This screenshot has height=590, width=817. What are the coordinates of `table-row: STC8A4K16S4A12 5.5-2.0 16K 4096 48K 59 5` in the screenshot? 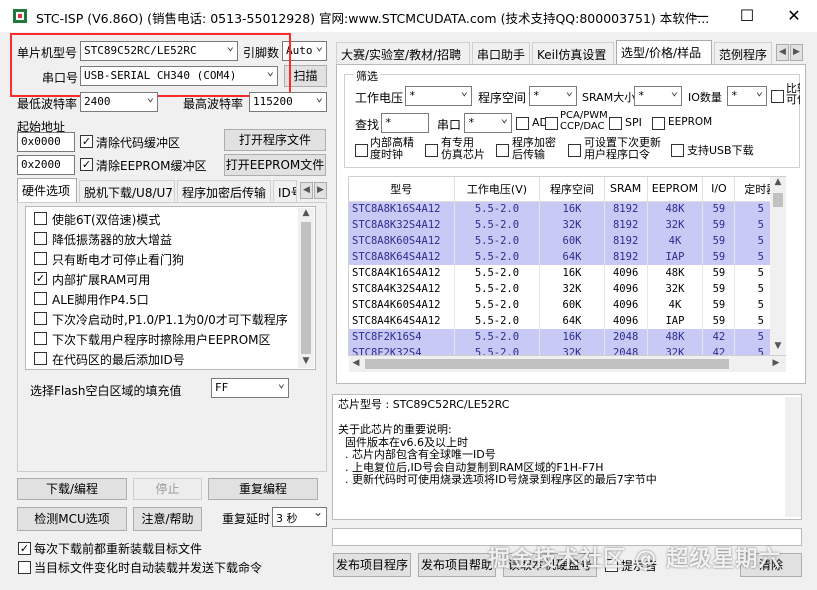 It's located at (567, 273).